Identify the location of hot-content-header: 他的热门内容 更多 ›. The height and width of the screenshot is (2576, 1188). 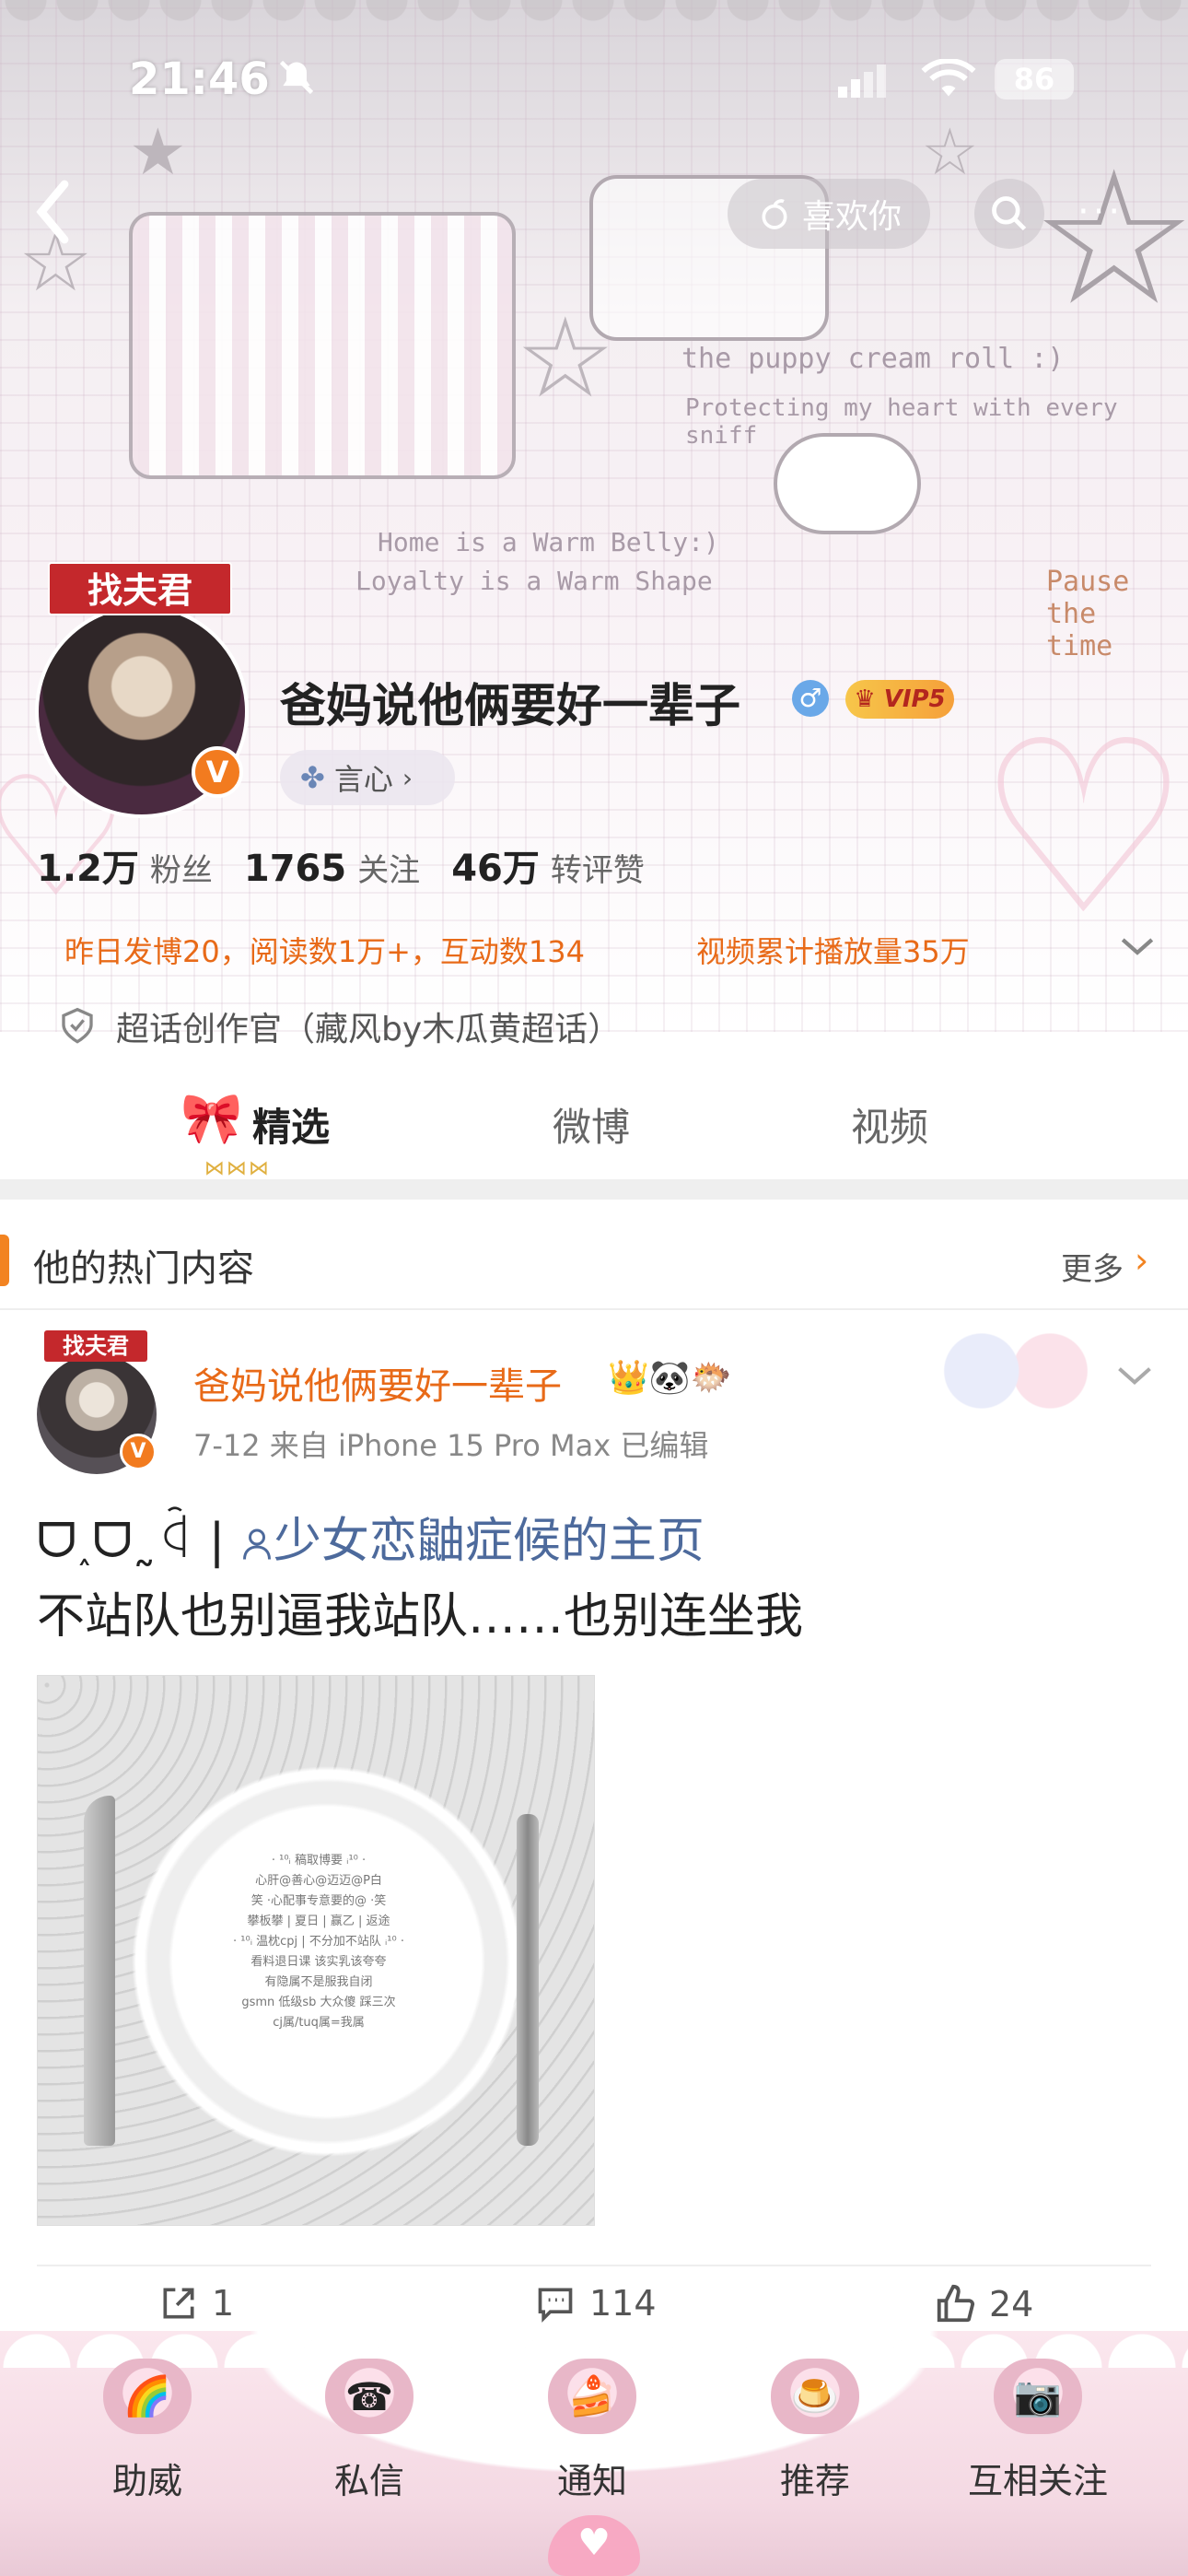
(594, 1264).